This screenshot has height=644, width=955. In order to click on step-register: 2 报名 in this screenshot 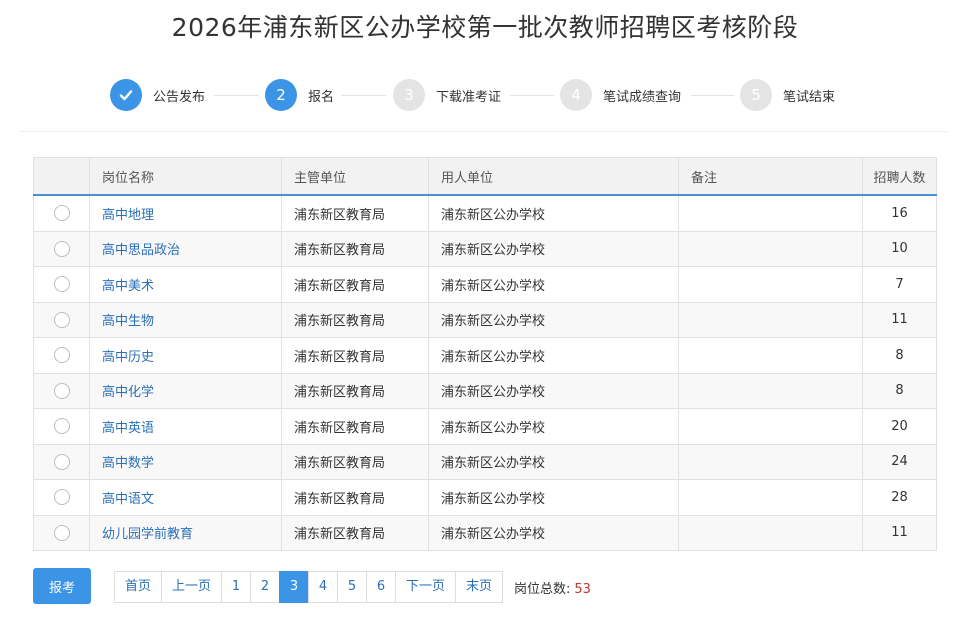, I will do `click(299, 95)`.